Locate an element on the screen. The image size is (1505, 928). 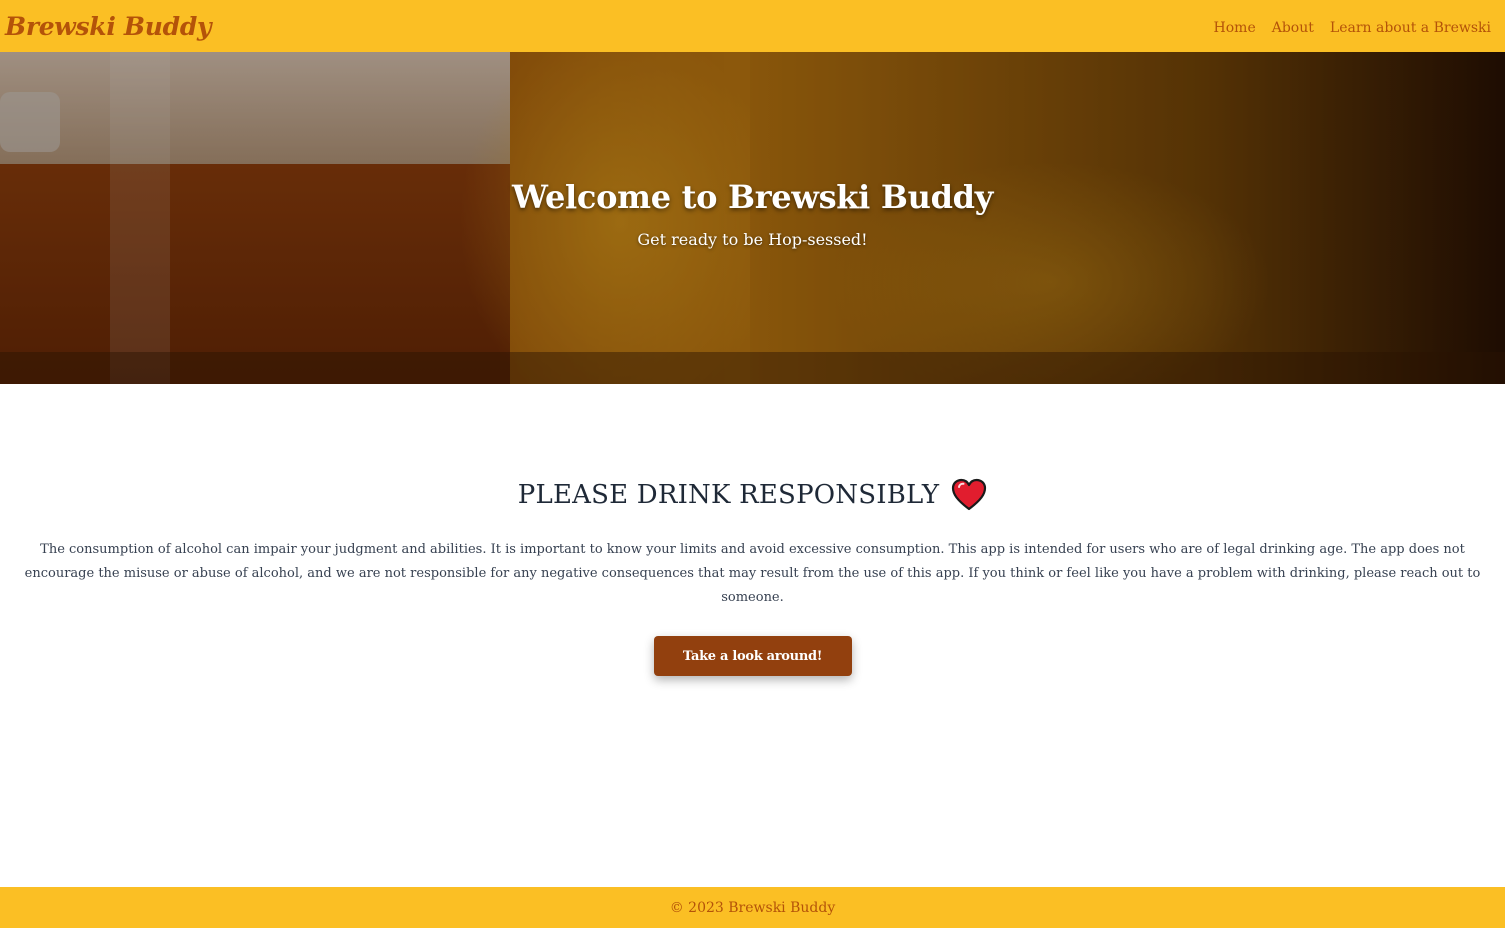
nav-link-home: Home is located at coordinates (1235, 28).